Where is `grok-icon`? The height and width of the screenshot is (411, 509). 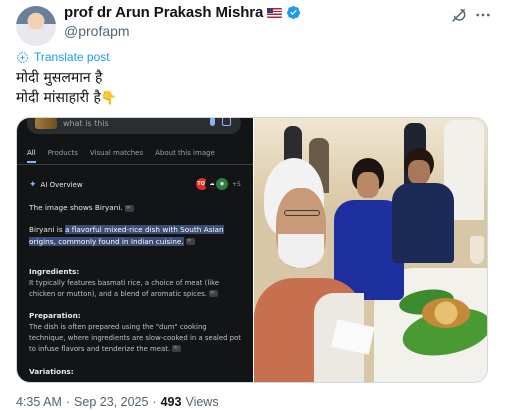
grok-icon is located at coordinates (459, 15).